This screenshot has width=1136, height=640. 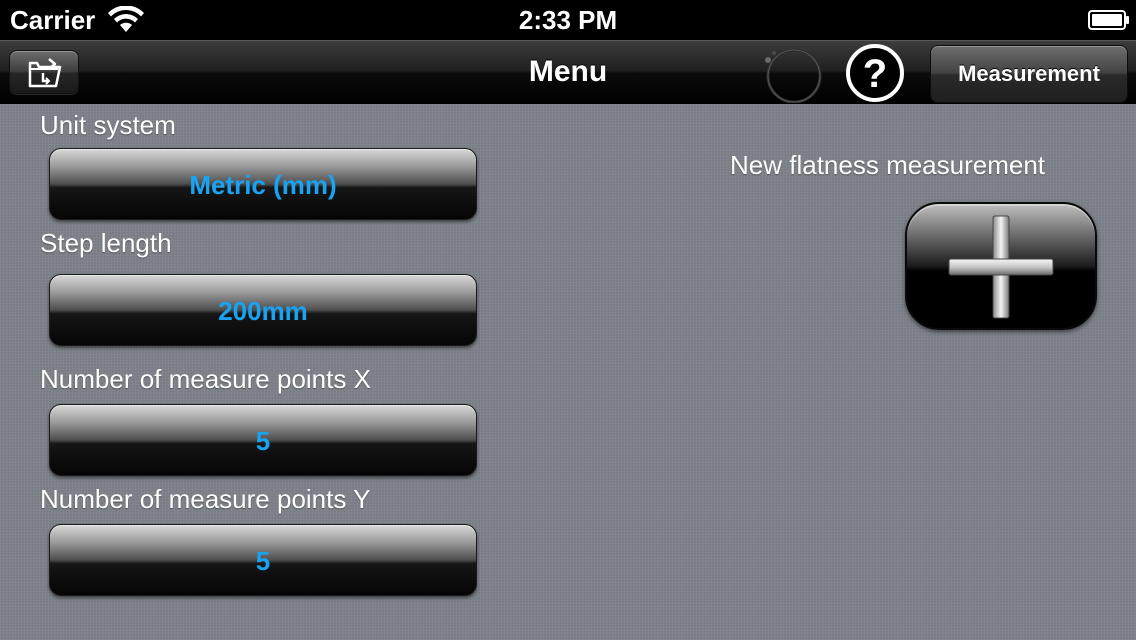 What do you see at coordinates (263, 560) in the screenshot?
I see `measure-points-y-button: 5` at bounding box center [263, 560].